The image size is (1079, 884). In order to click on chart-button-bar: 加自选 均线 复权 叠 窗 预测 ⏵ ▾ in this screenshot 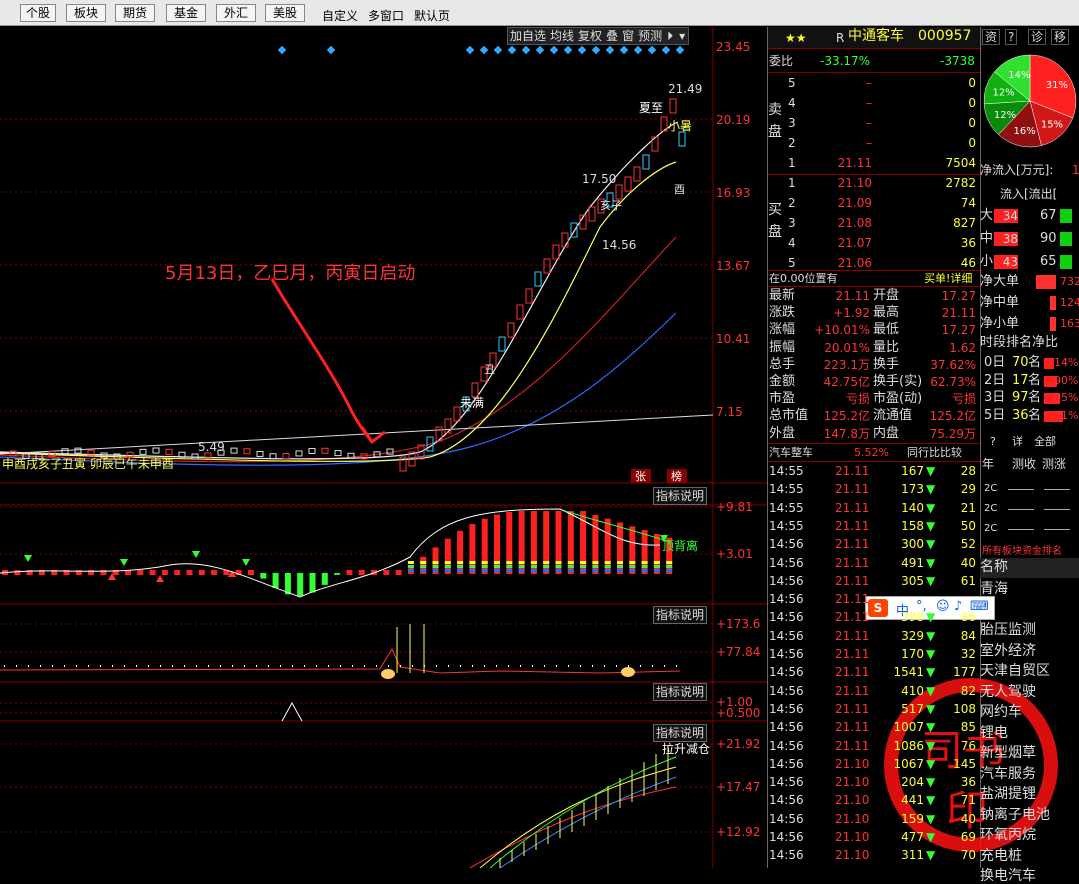, I will do `click(598, 36)`.